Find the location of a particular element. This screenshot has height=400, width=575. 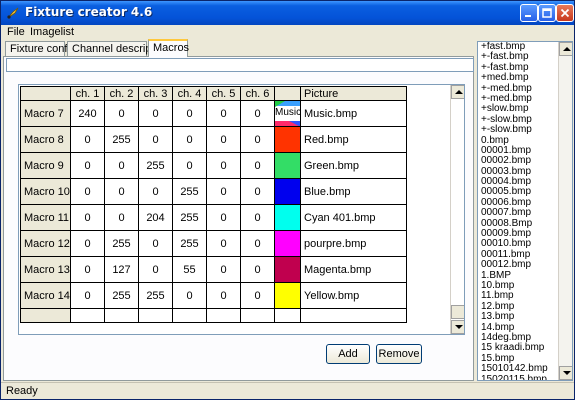

tab-macros: Macros is located at coordinates (168, 48).